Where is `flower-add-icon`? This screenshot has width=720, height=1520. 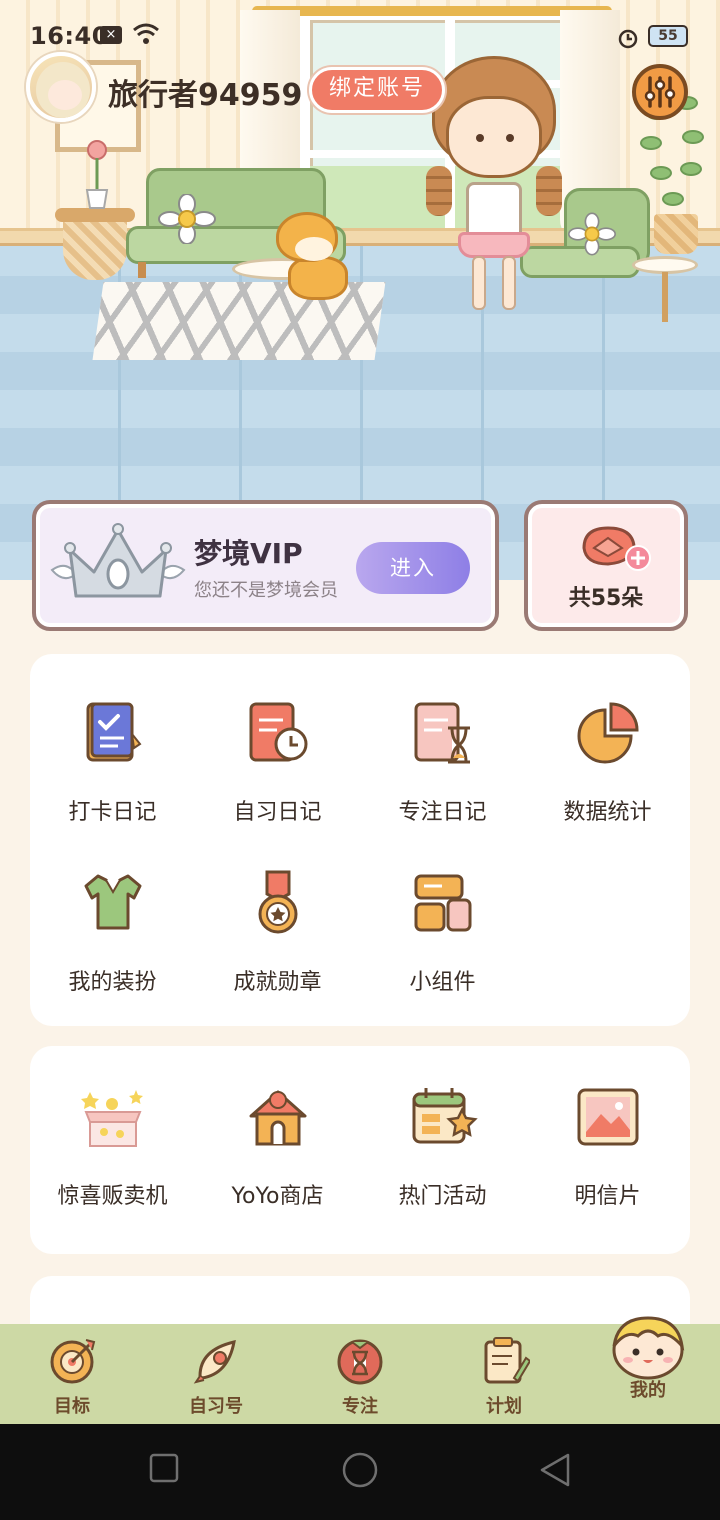 flower-add-icon is located at coordinates (616, 548).